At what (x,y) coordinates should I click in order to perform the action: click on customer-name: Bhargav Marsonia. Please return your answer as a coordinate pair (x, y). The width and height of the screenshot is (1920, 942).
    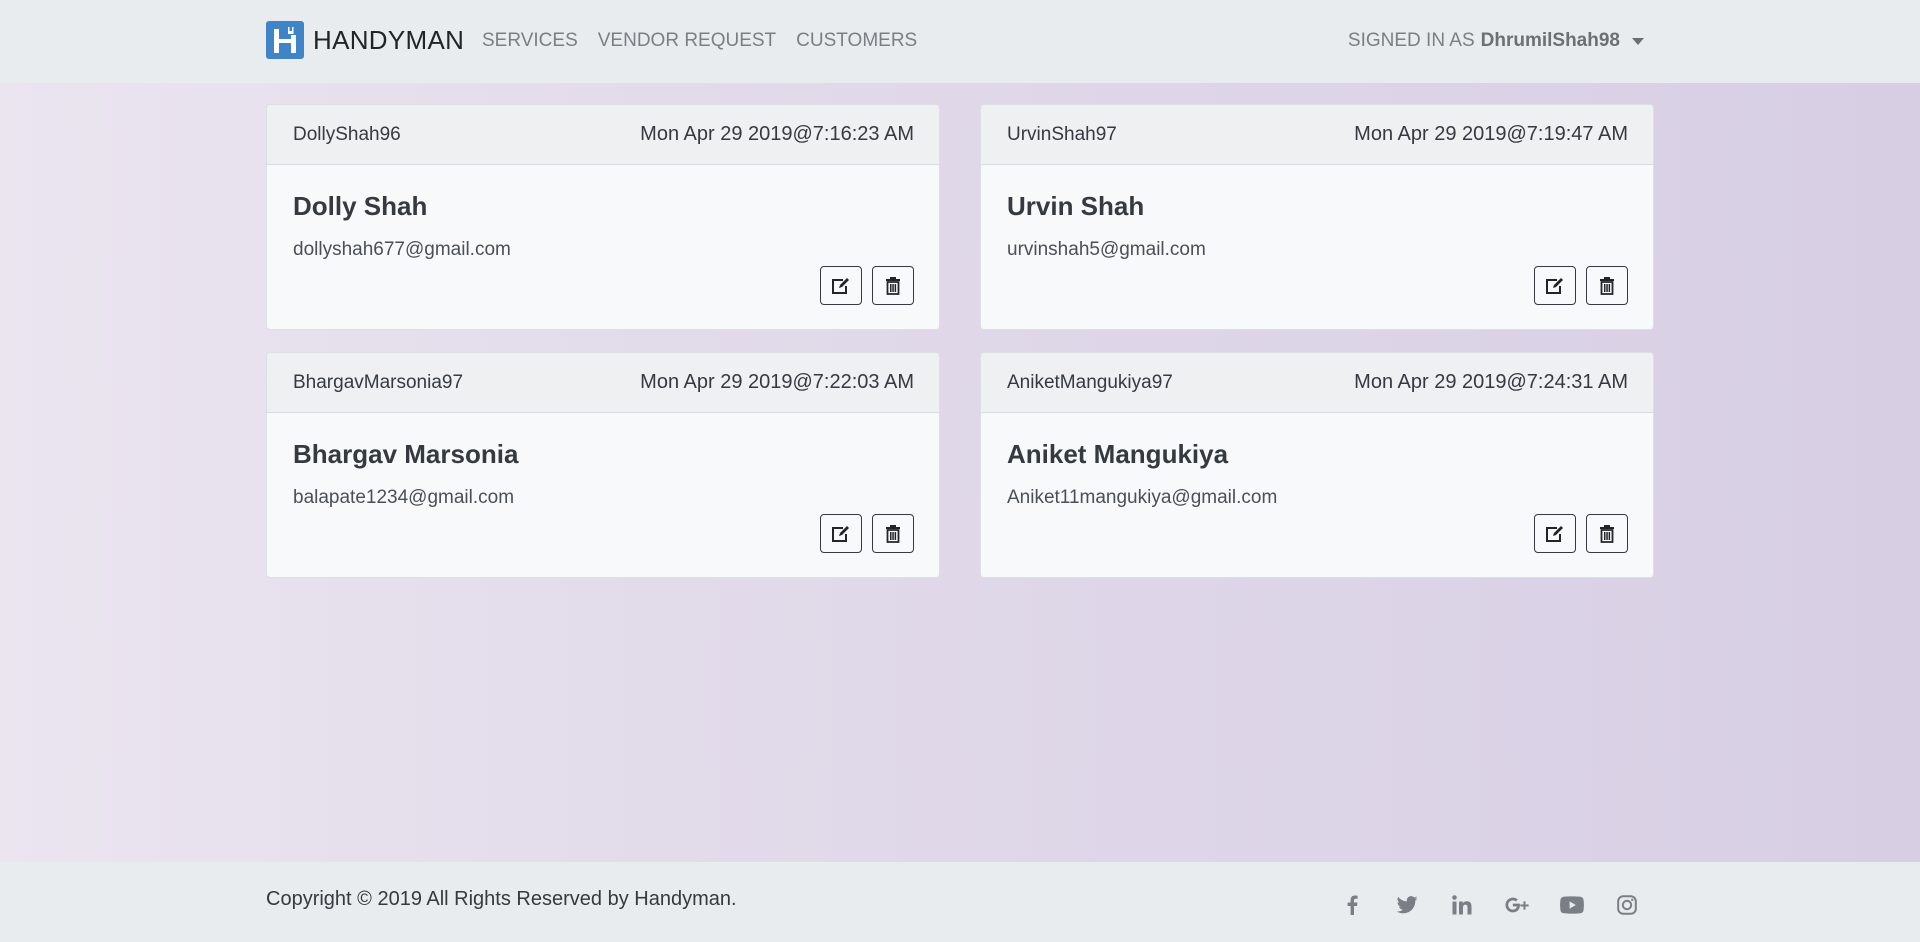
    Looking at the image, I should click on (406, 454).